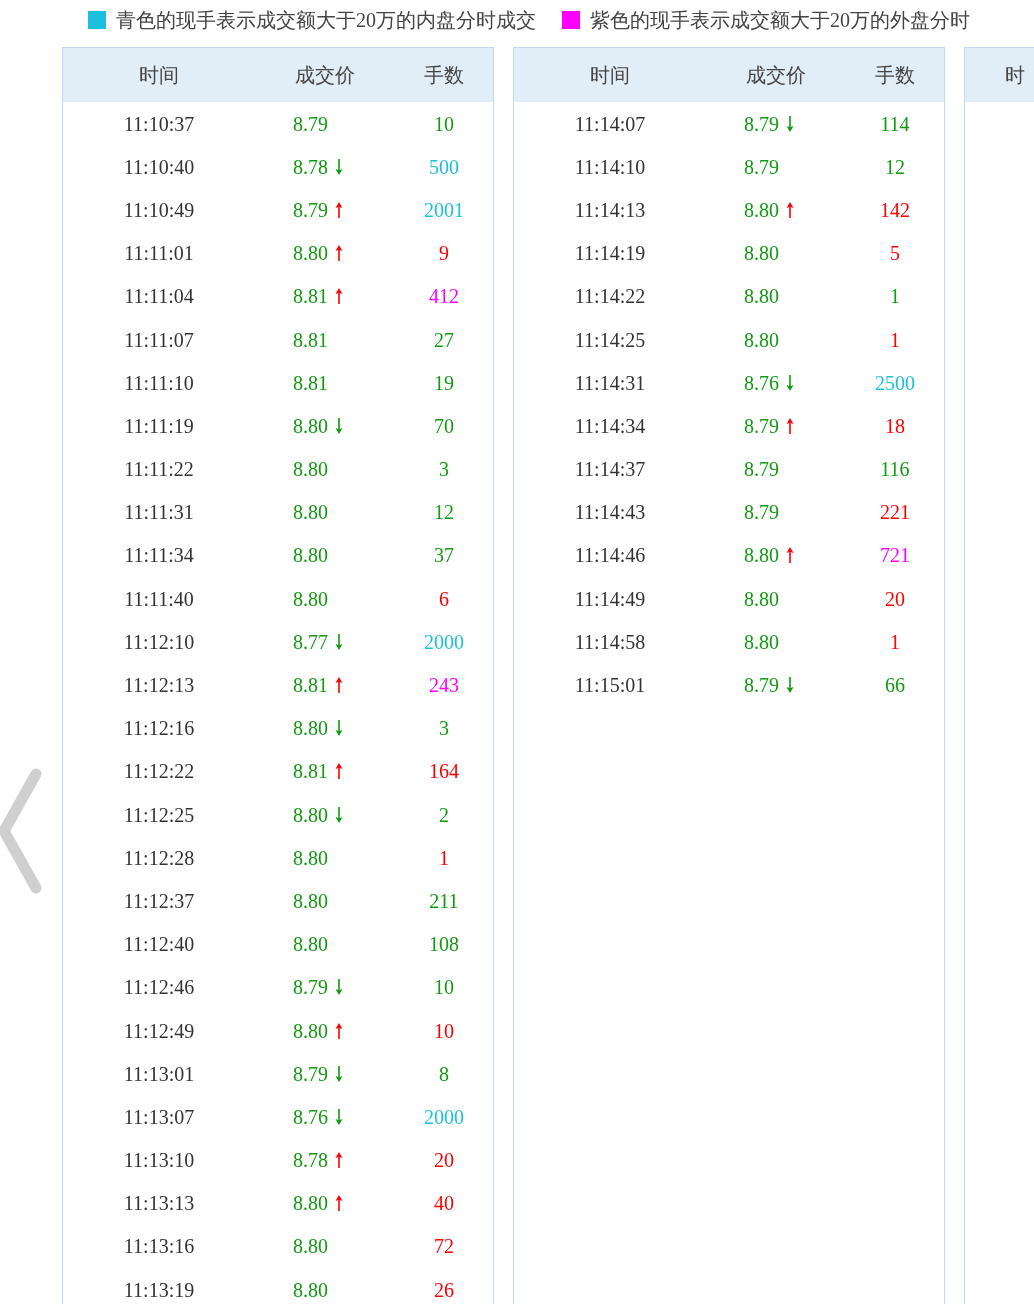 The width and height of the screenshot is (1034, 1304). What do you see at coordinates (895, 470) in the screenshot?
I see `volume-cell-text: 116` at bounding box center [895, 470].